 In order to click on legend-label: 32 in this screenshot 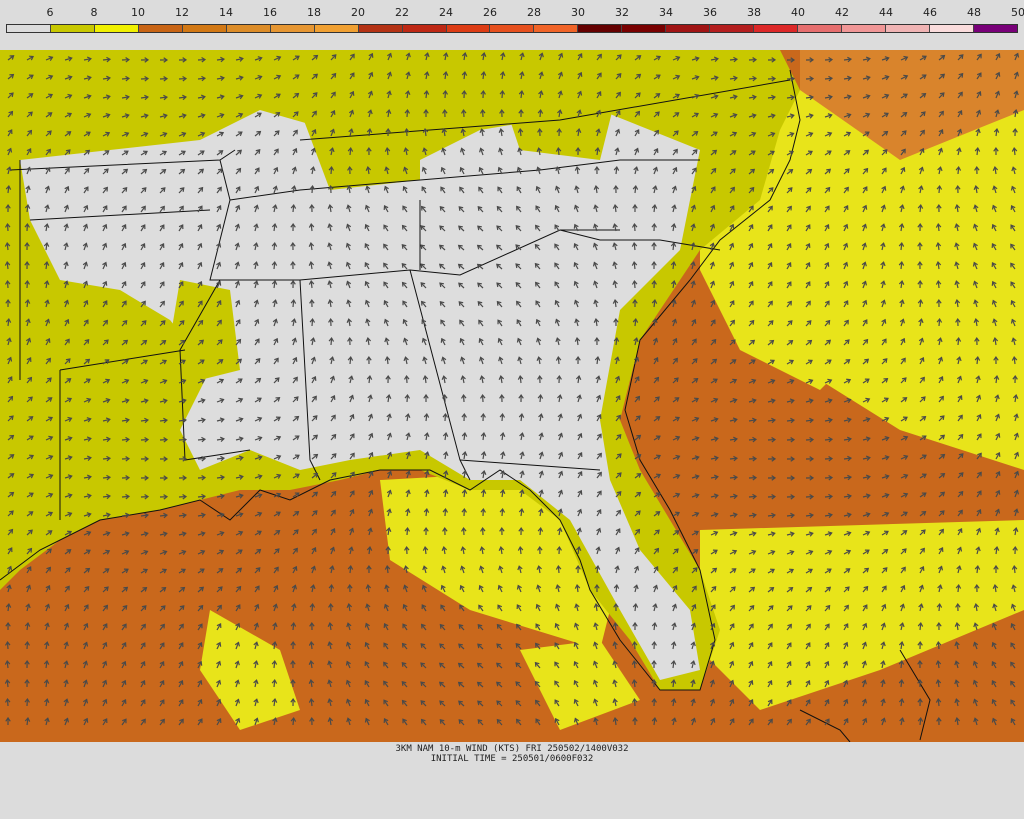, I will do `click(622, 12)`.